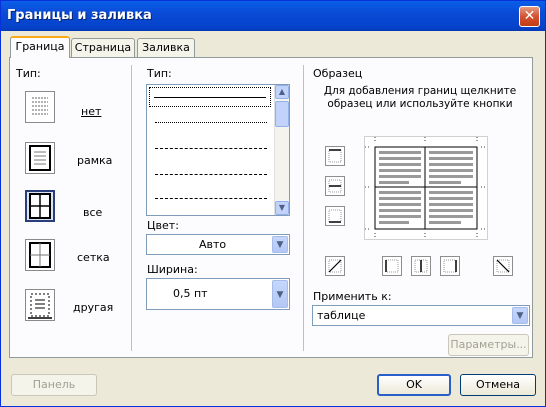  What do you see at coordinates (79, 15) in the screenshot?
I see `dialog-title: Границы и заливка` at bounding box center [79, 15].